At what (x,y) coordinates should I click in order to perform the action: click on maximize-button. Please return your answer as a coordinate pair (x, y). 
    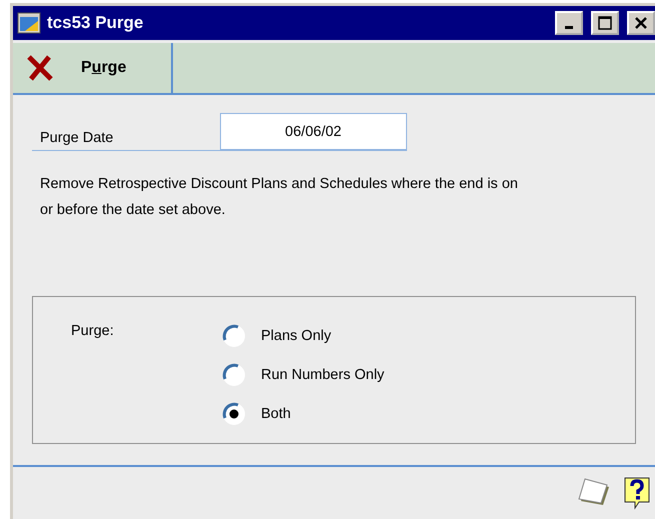
    Looking at the image, I should click on (605, 23).